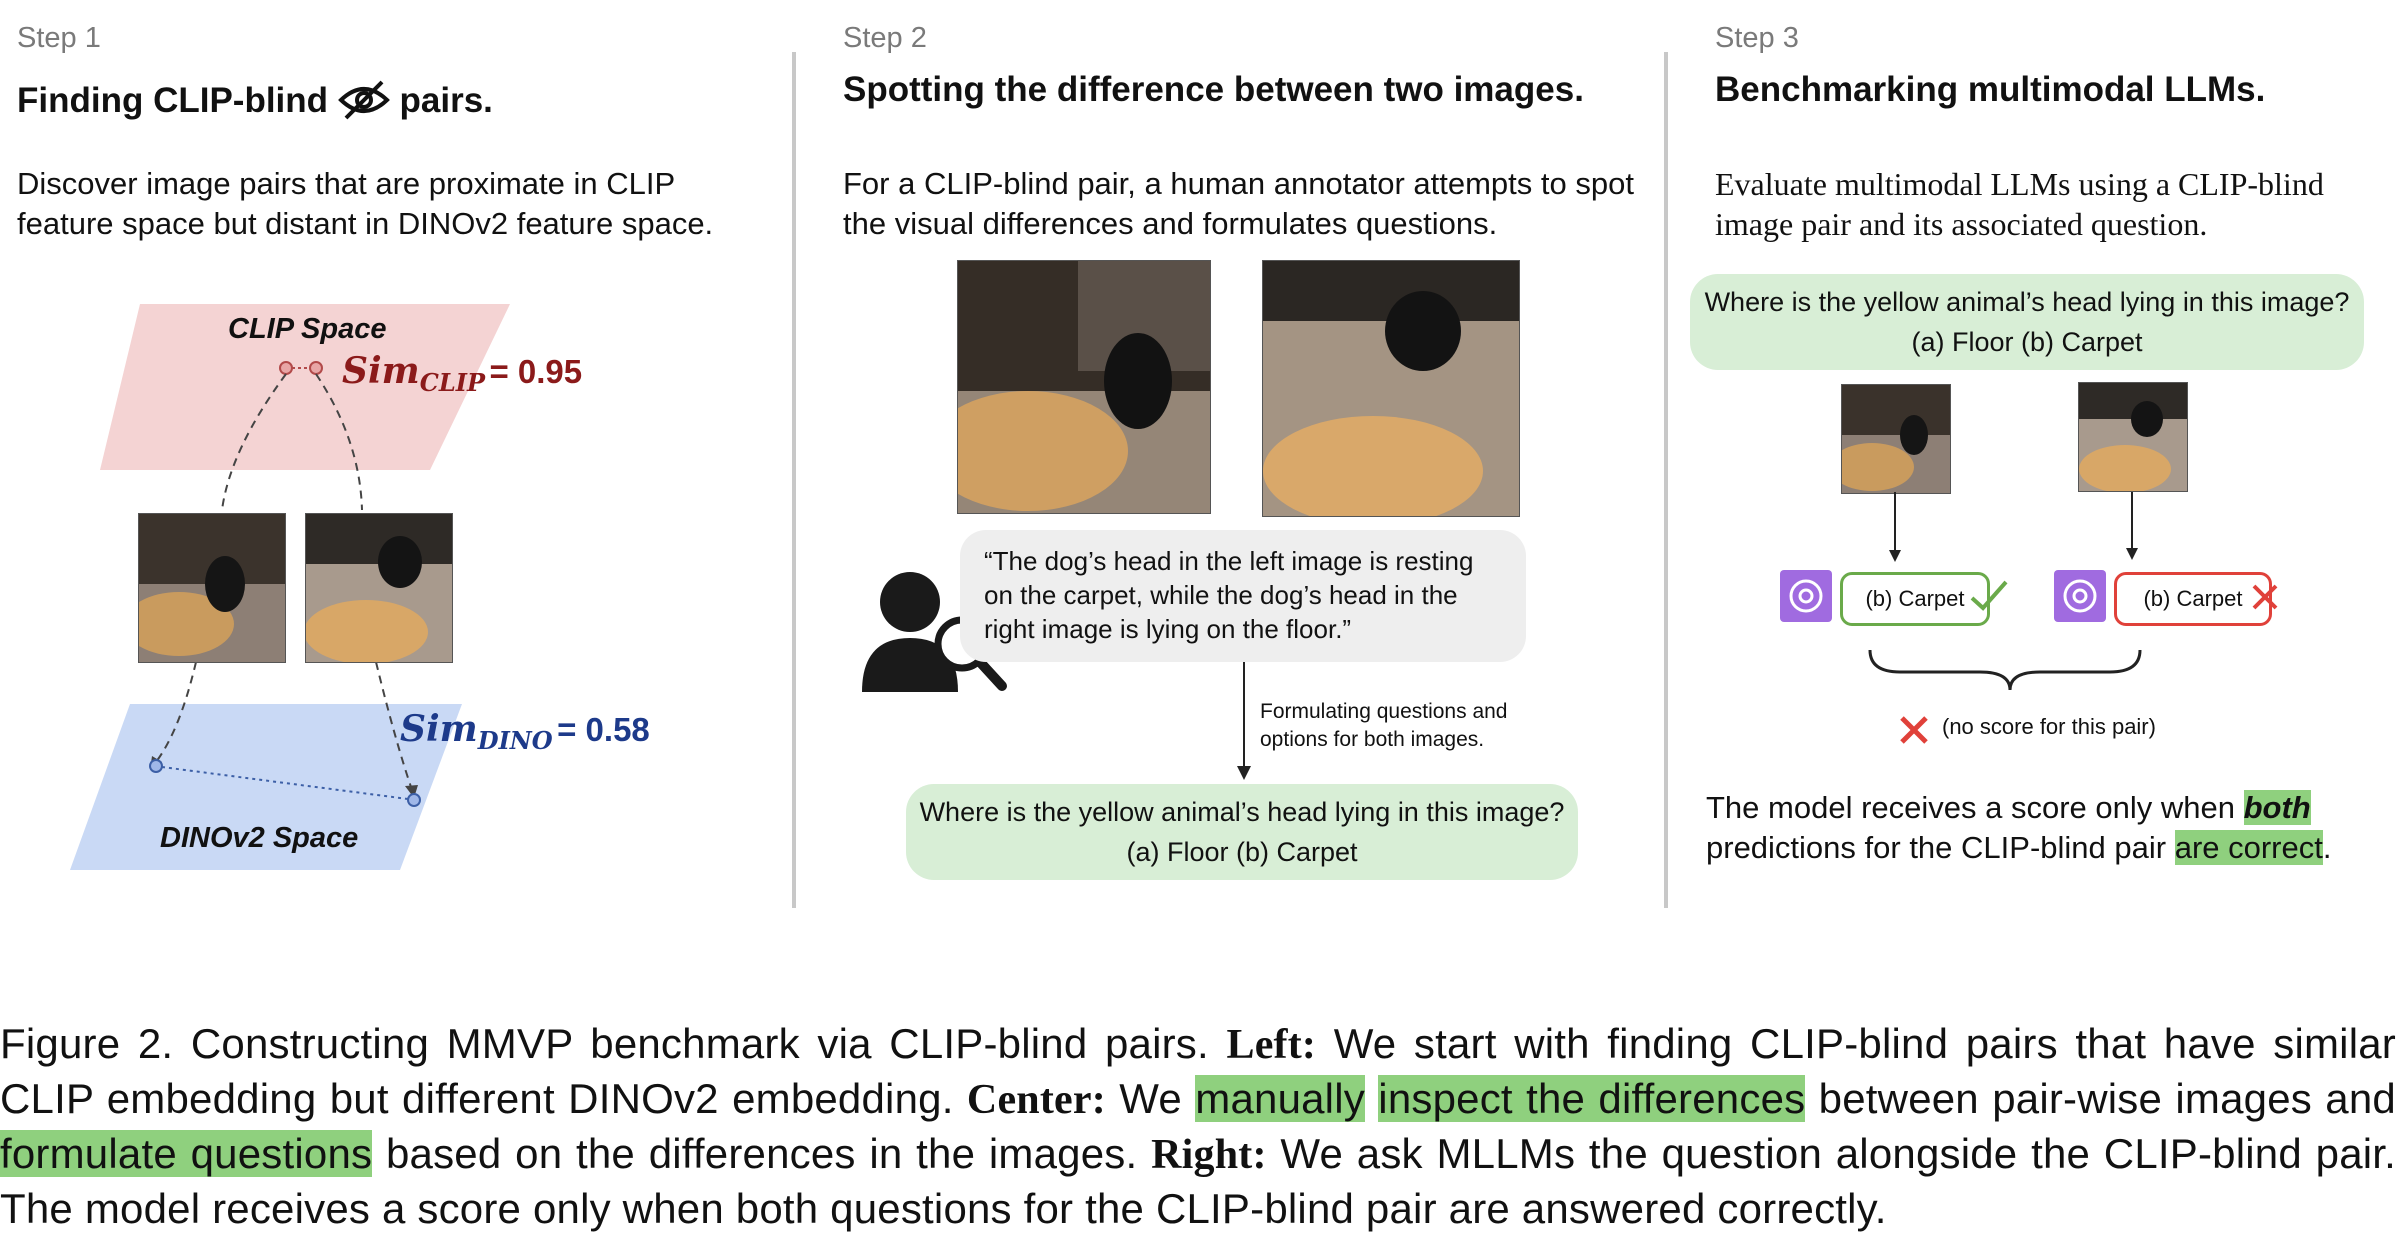 The image size is (2404, 1244). Describe the element at coordinates (1280, 1098) in the screenshot. I see `highlight-manually: manually` at that location.